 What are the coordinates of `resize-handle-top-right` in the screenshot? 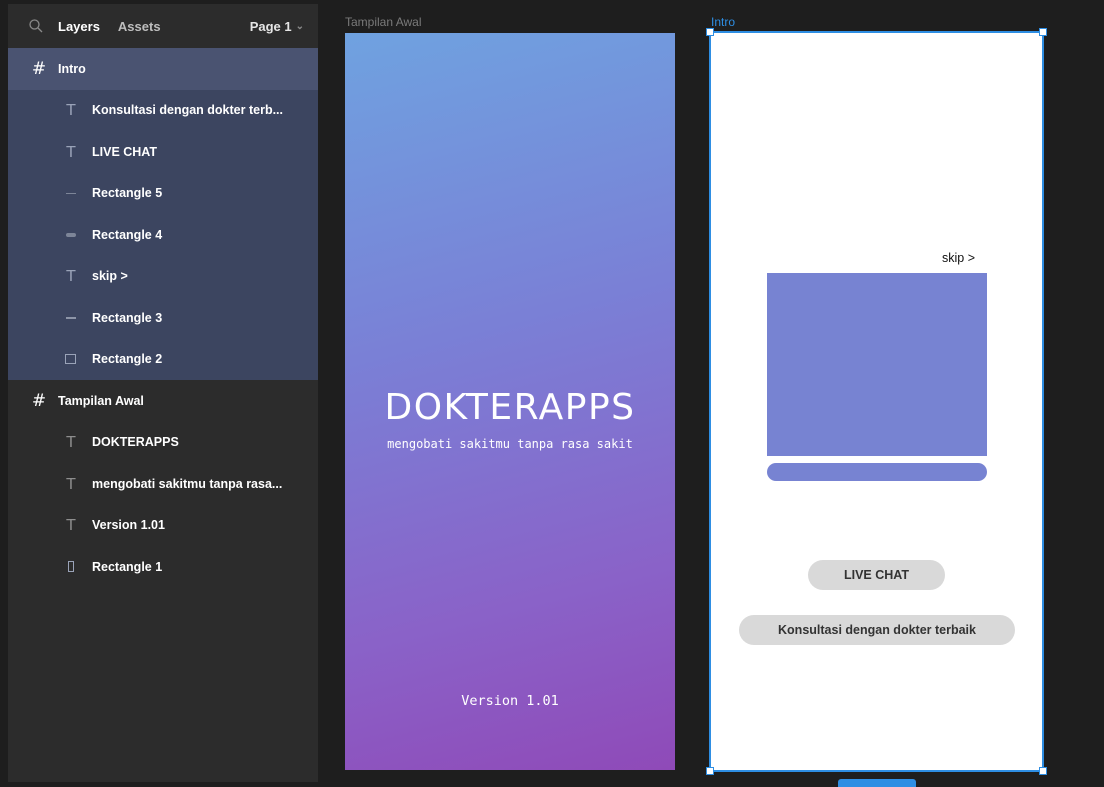 It's located at (1043, 32).